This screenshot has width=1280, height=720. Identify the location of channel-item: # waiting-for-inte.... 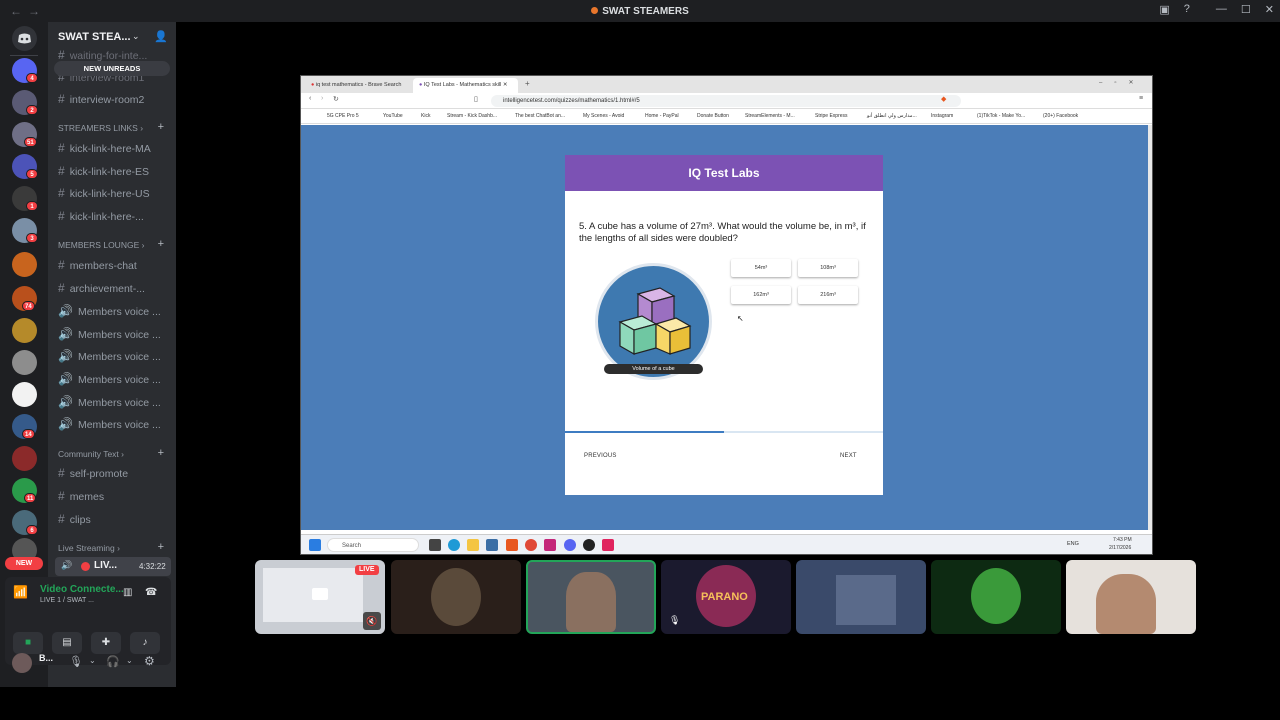
(102, 55).